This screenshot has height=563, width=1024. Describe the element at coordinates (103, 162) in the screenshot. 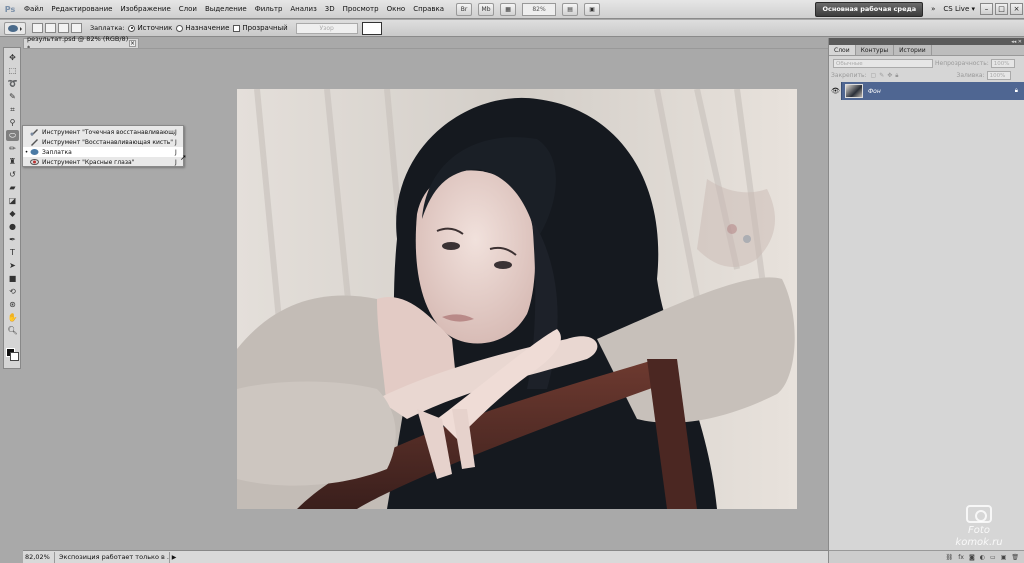

I see `flyout-item-red-eye: Инструмент "Красные глаза" J` at that location.